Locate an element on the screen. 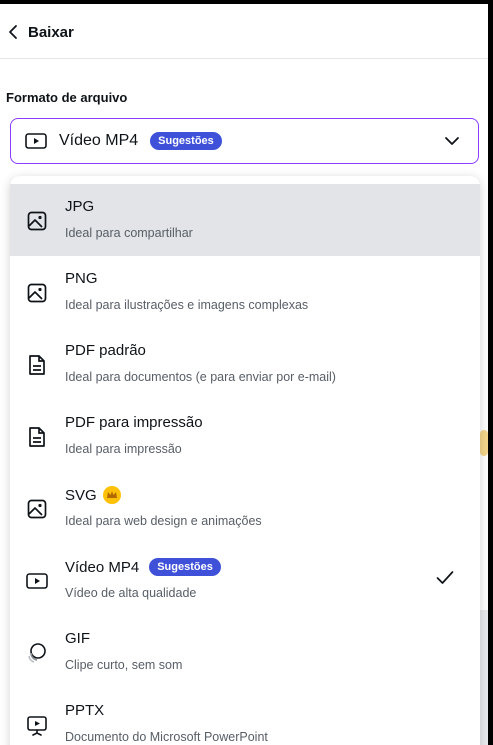  option-name: JPG is located at coordinates (80, 206).